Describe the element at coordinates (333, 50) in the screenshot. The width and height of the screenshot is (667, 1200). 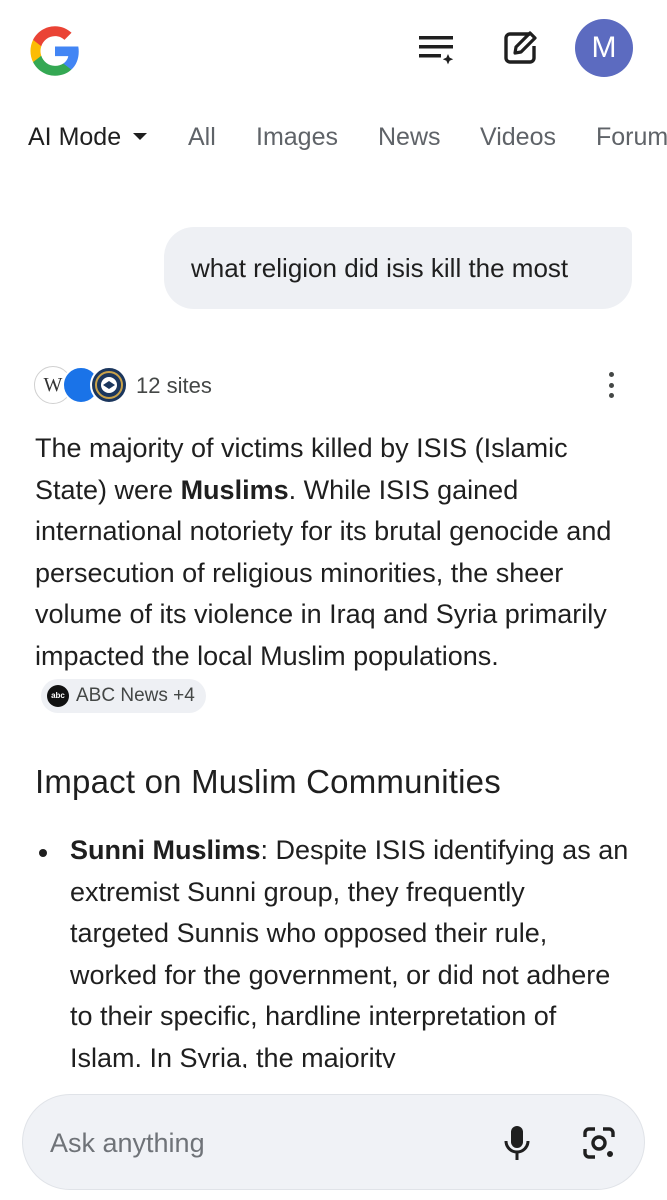
I see `top-bar: M` at that location.